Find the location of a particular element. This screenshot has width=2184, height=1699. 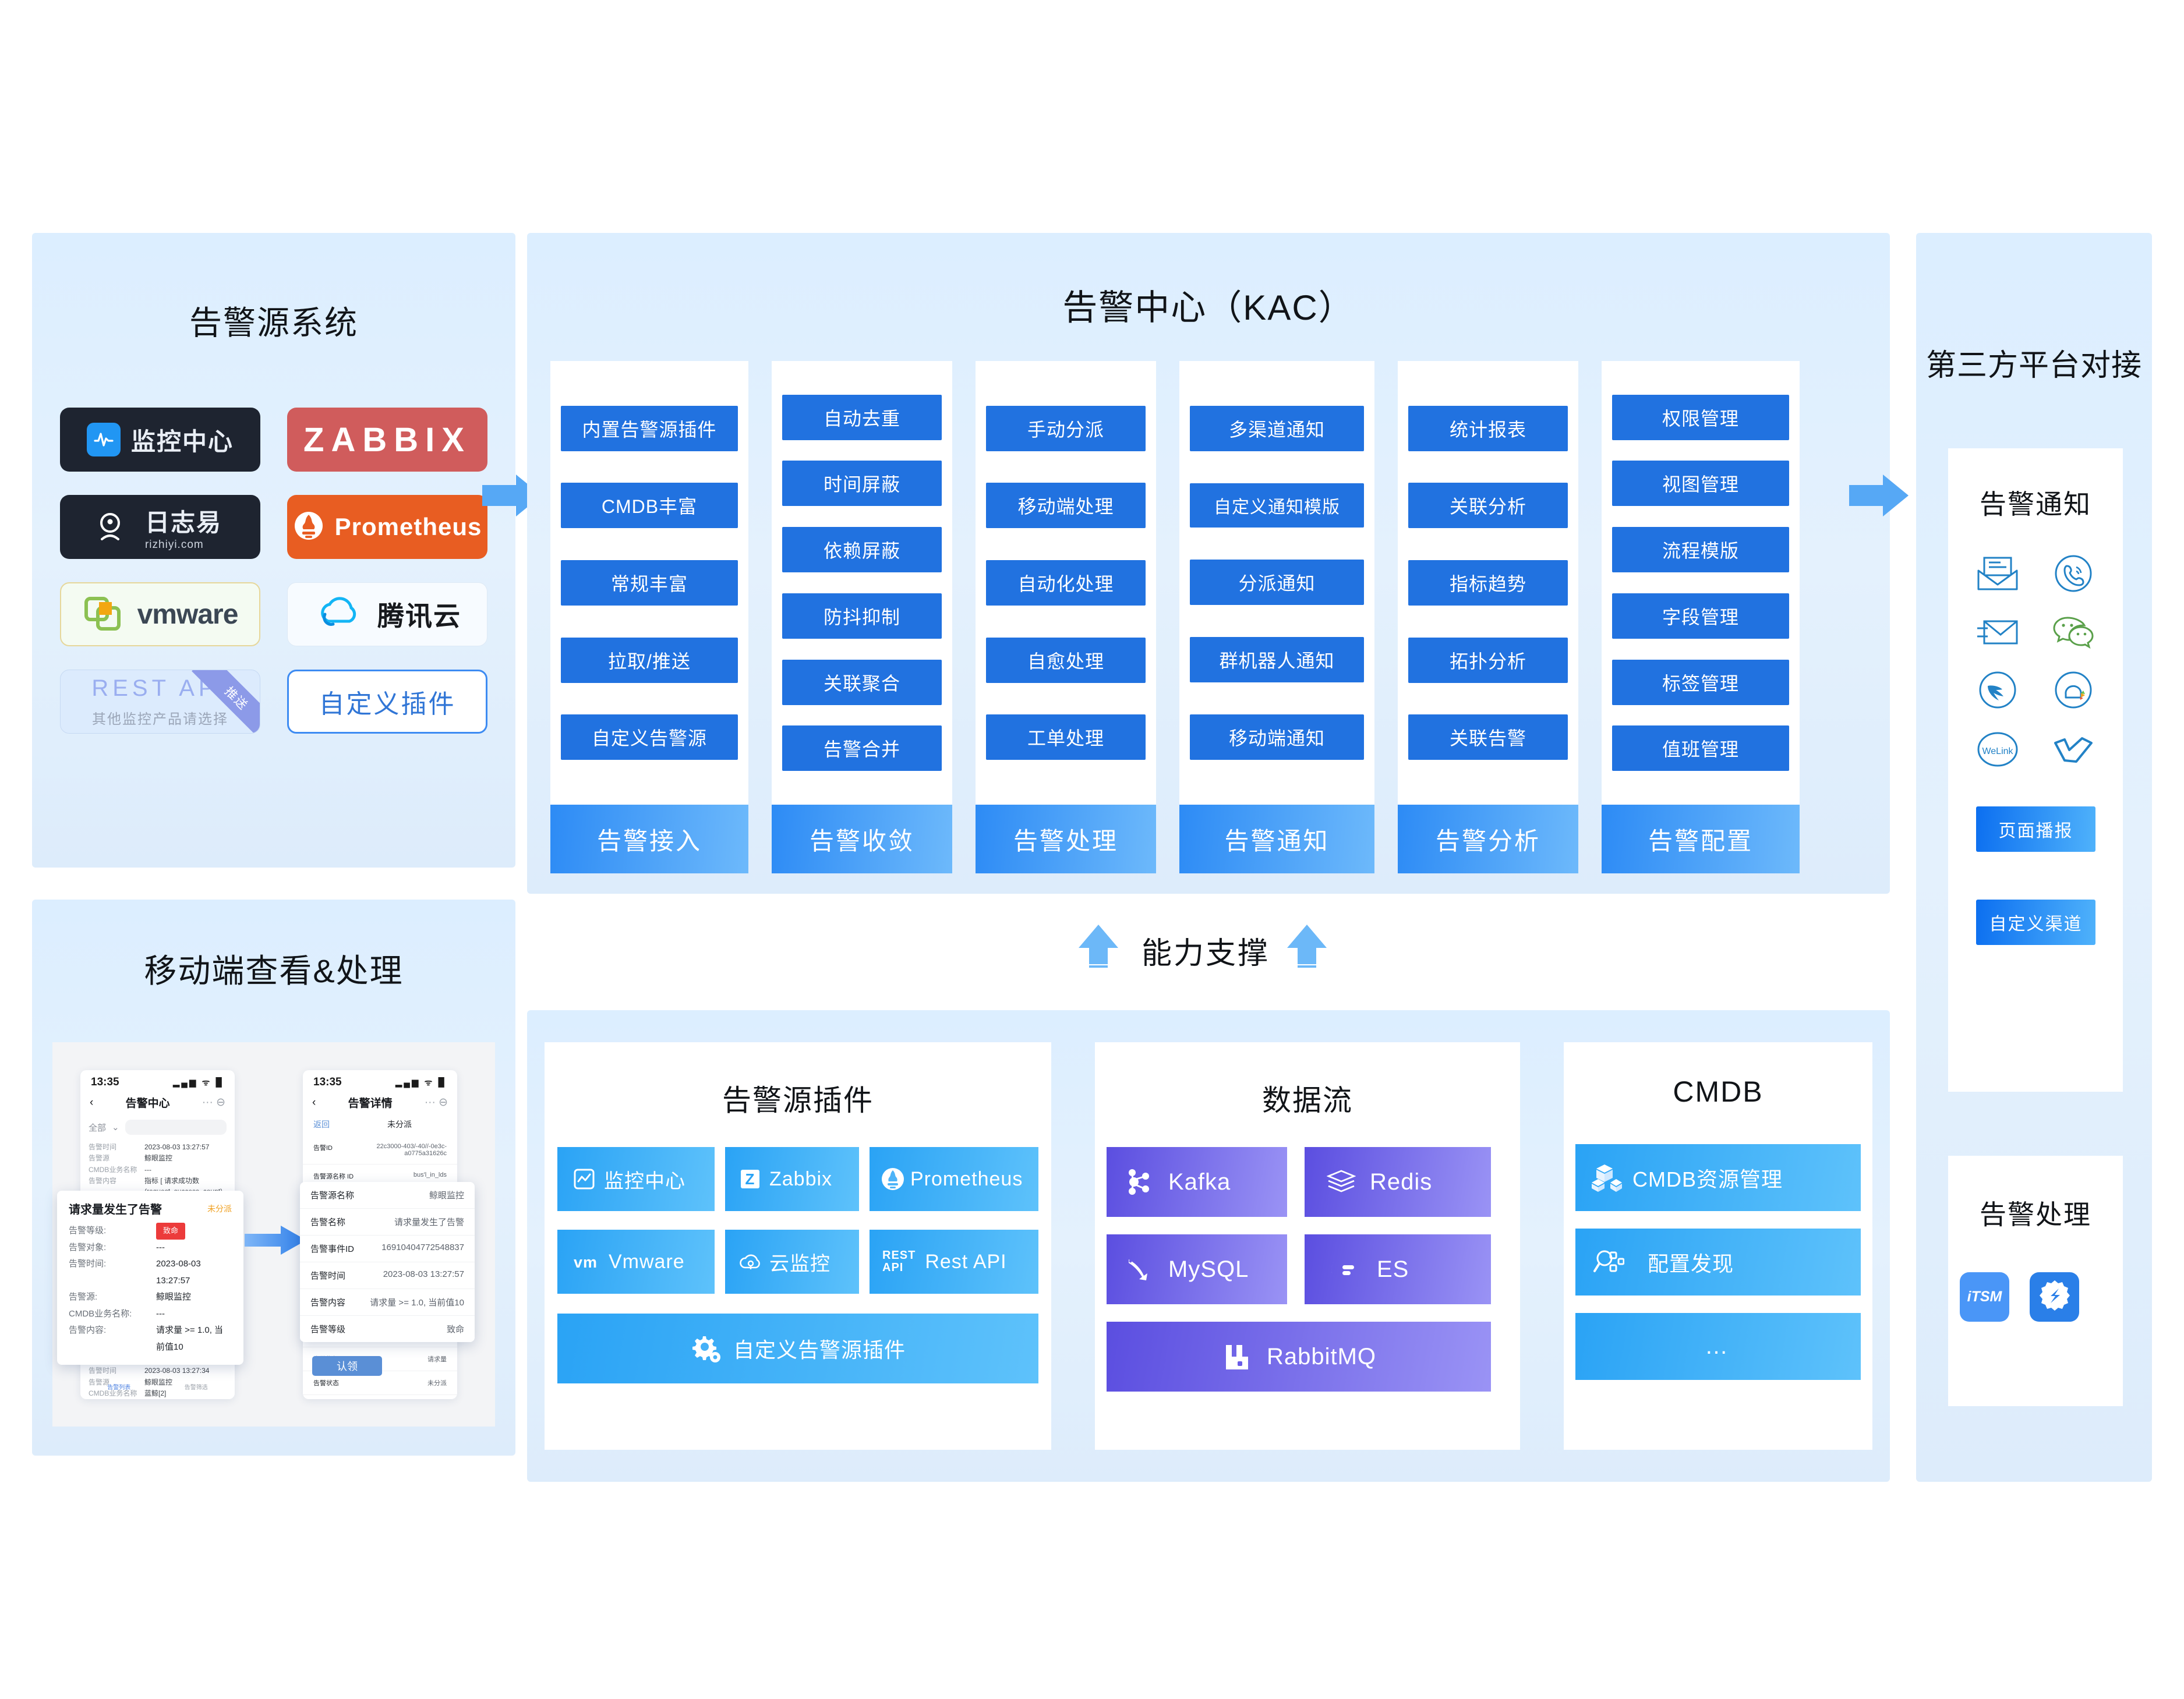

mail-open-icon is located at coordinates (1997, 574).